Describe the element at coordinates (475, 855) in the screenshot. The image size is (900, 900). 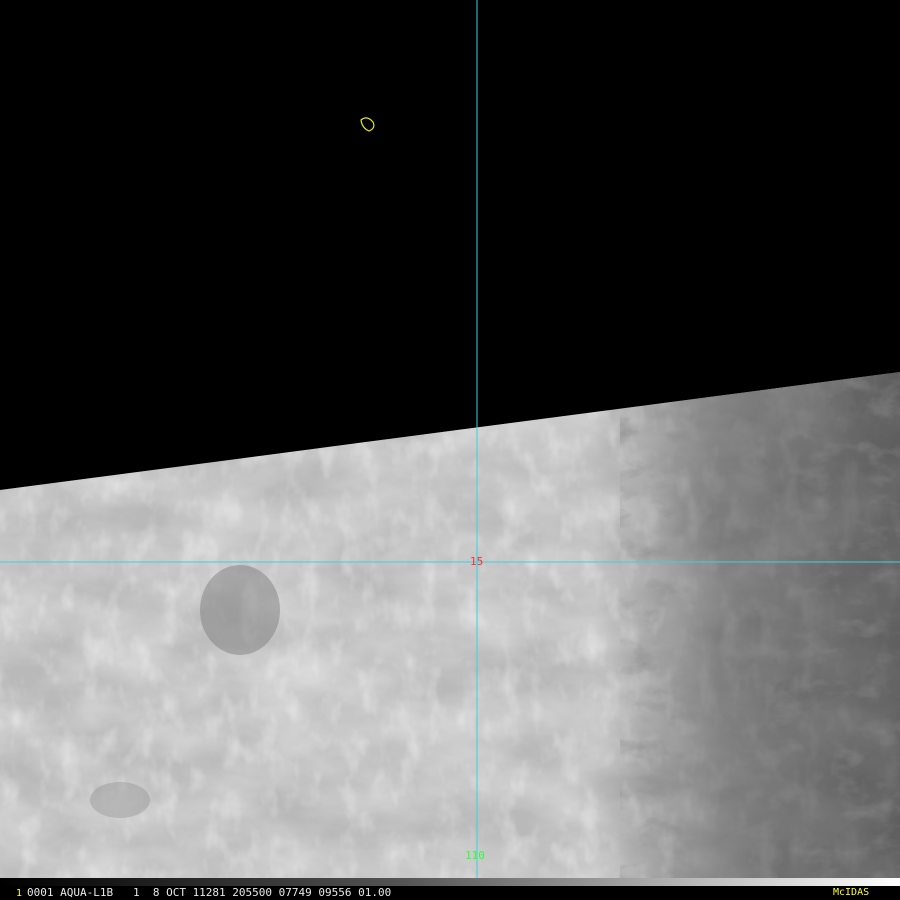
I see `longitude-label: 110` at that location.